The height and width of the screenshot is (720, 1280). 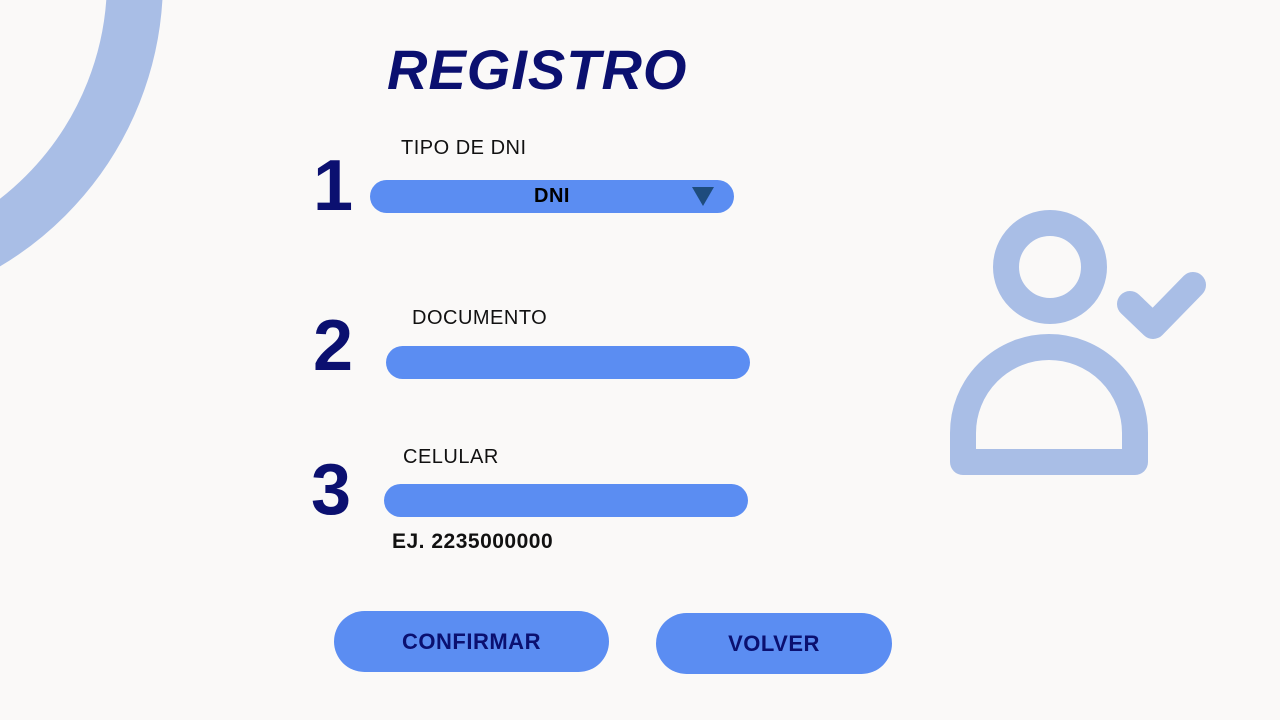 What do you see at coordinates (568, 362) in the screenshot?
I see `documento-input` at bounding box center [568, 362].